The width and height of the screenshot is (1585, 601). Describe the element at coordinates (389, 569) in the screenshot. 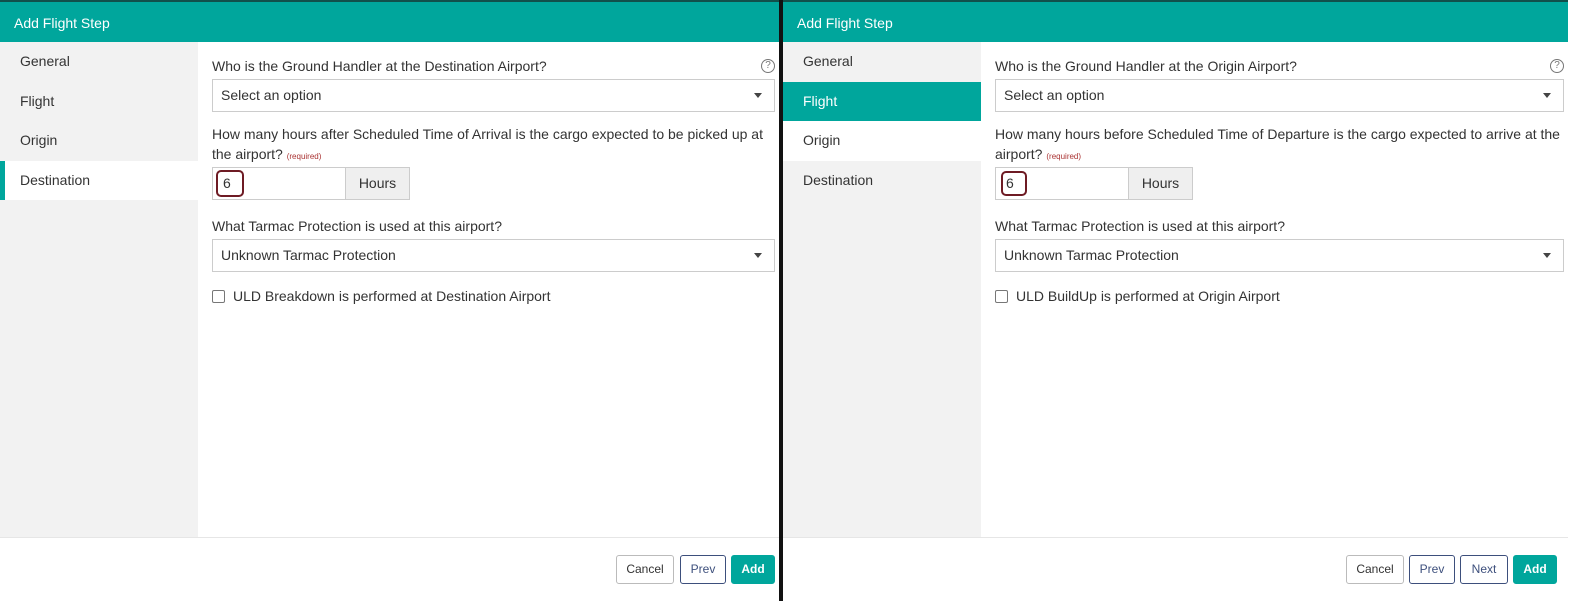

I see `dialog-footer: Cancel Prev Add` at that location.